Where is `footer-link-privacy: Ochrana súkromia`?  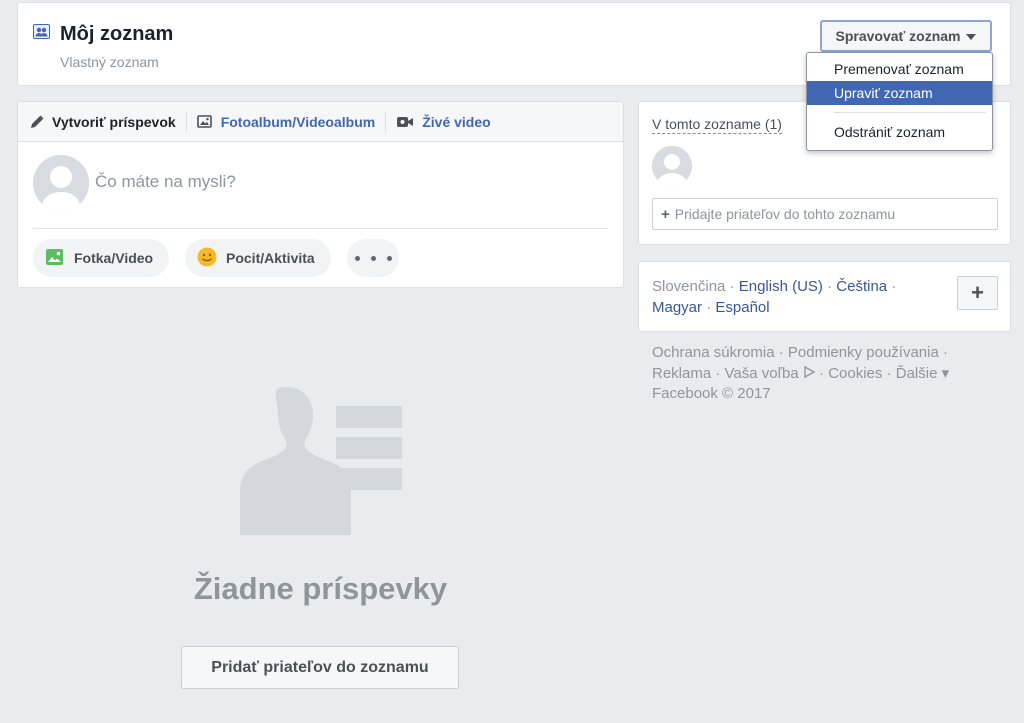 footer-link-privacy: Ochrana súkromia is located at coordinates (713, 352).